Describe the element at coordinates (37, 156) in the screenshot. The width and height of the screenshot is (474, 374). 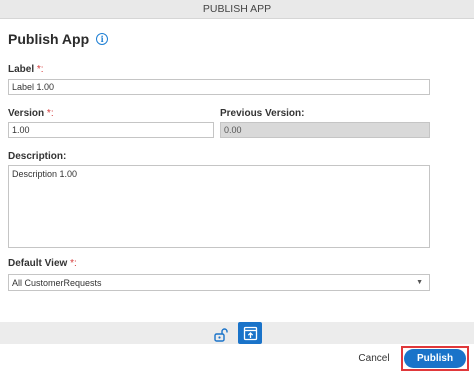
I see `description-label: Description:` at that location.